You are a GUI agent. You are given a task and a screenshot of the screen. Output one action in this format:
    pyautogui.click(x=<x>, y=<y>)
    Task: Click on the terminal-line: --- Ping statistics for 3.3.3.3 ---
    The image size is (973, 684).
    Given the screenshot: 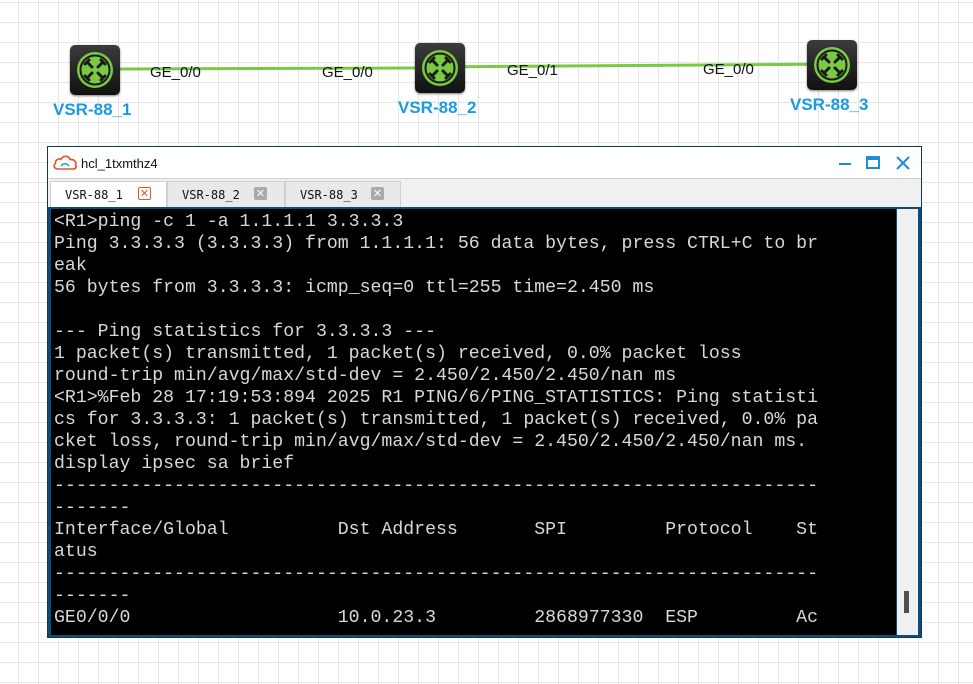 What is the action you would take?
    pyautogui.click(x=245, y=332)
    